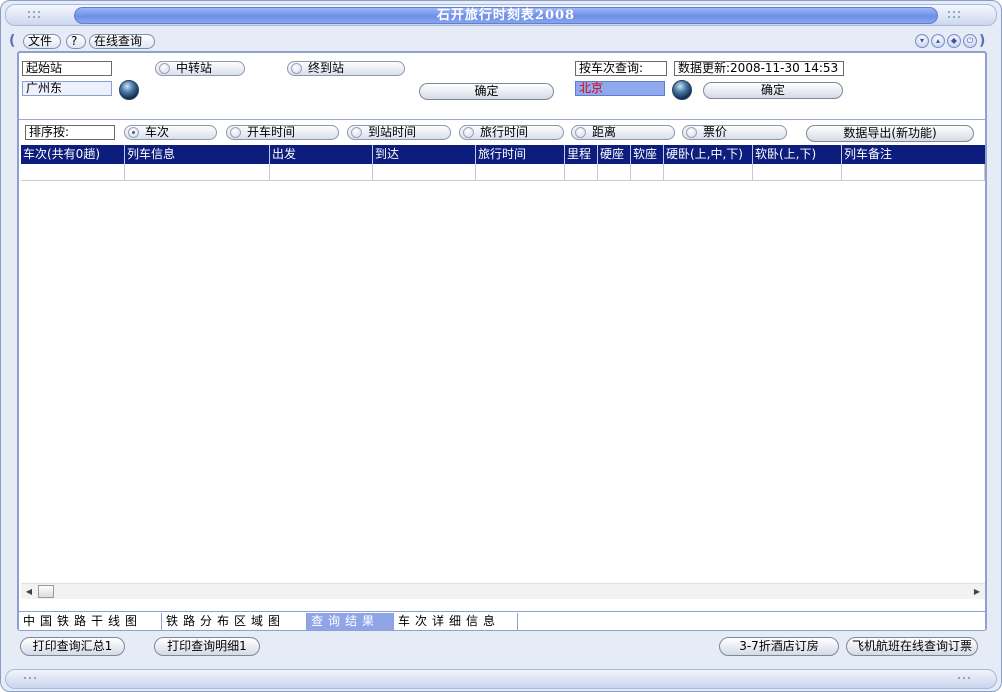 This screenshot has height=692, width=1002. I want to click on window-title: 石开旅行时刻表2008, so click(506, 15).